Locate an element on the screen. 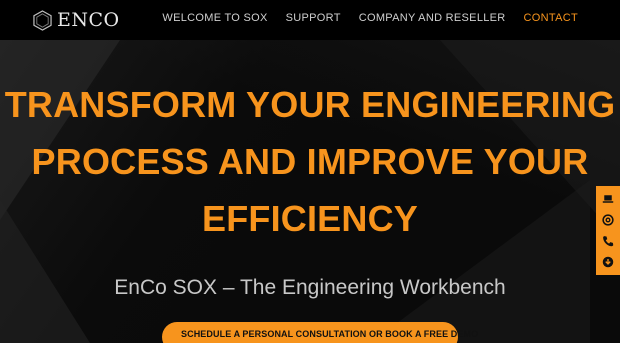 The image size is (620, 343). hero-subtitle: EnCo SOX – The Engineering Workbench is located at coordinates (310, 287).